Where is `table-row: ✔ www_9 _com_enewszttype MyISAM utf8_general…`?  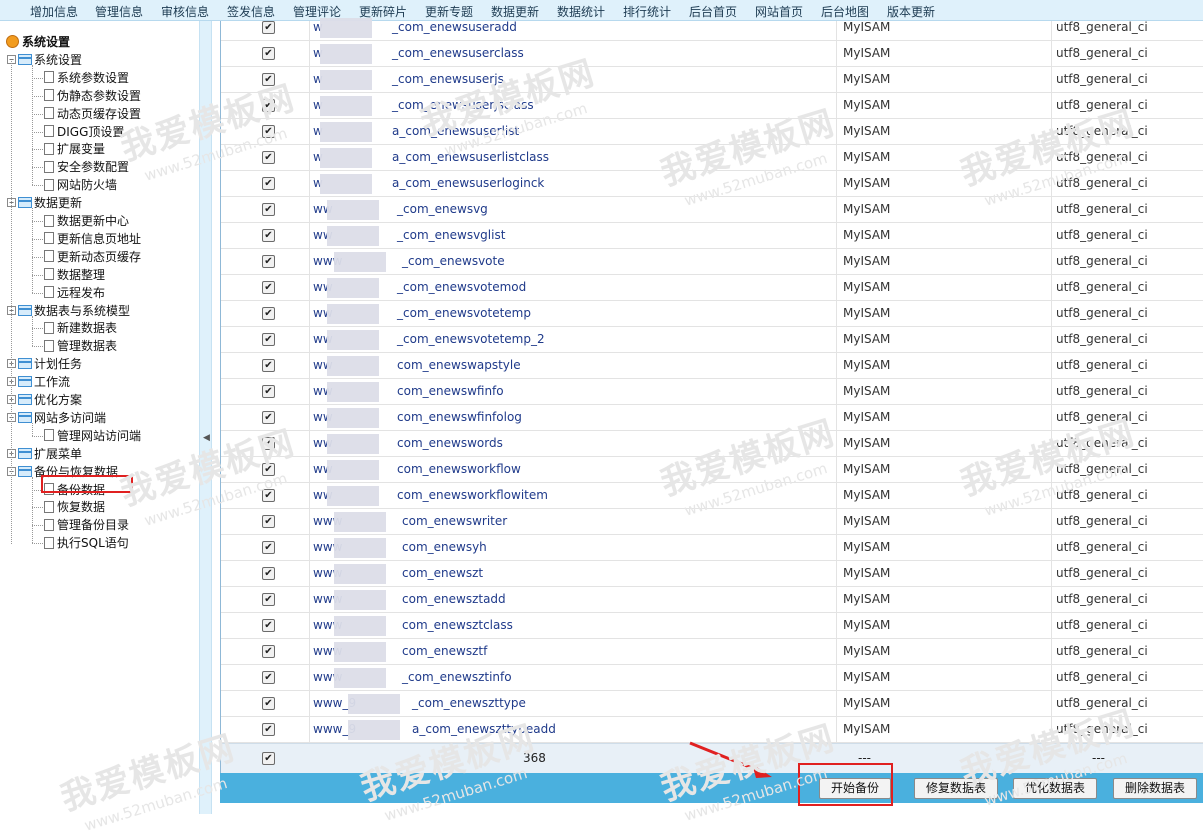 table-row: ✔ www_9 _com_enewszttype MyISAM utf8_general… is located at coordinates (712, 704).